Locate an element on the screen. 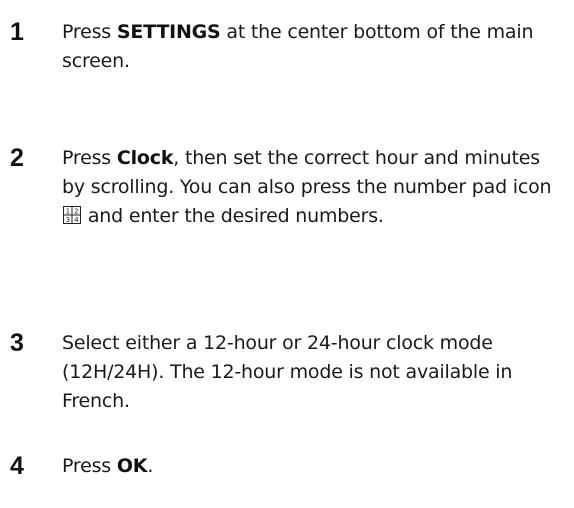 This screenshot has width=574, height=508. step-number: 4 is located at coordinates (17, 466).